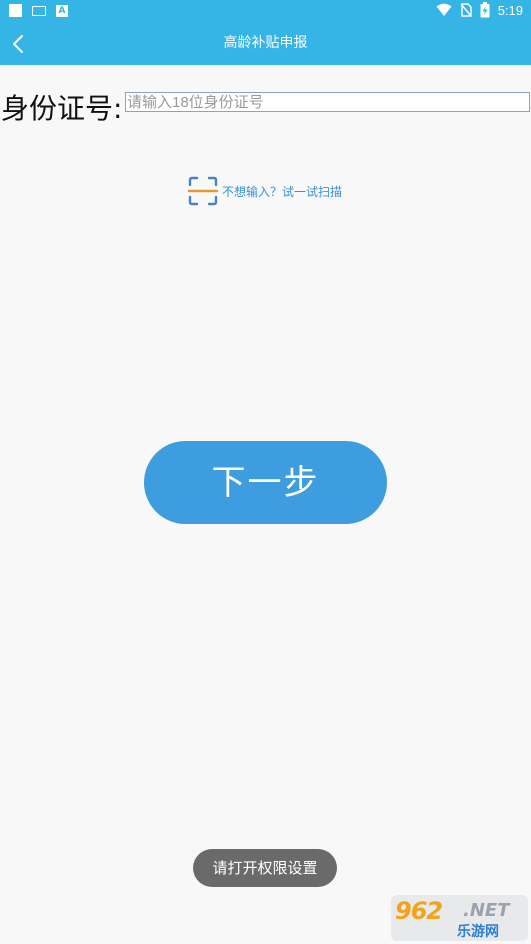 The width and height of the screenshot is (531, 944). I want to click on watermark-suffix: .NET, so click(486, 910).